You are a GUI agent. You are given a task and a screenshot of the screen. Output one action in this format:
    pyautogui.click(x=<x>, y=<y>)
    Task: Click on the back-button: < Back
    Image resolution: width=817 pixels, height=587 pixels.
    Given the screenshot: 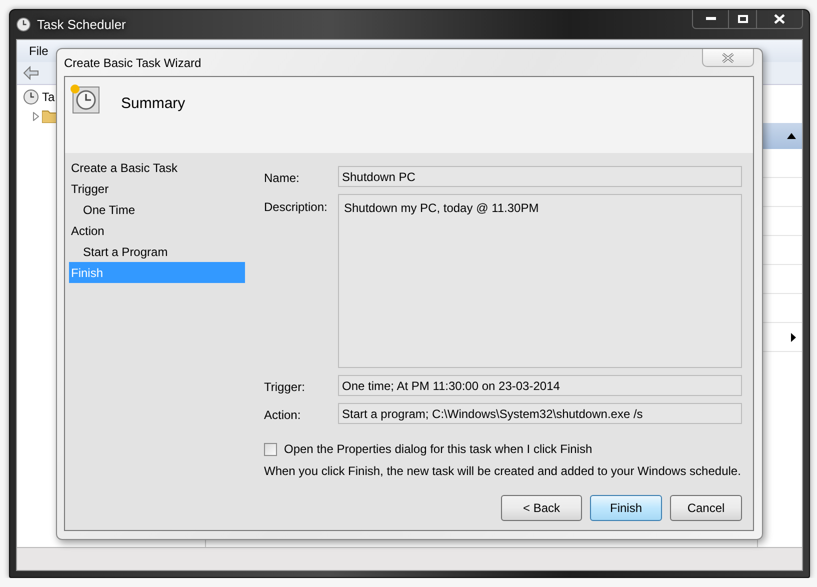 What is the action you would take?
    pyautogui.click(x=541, y=508)
    